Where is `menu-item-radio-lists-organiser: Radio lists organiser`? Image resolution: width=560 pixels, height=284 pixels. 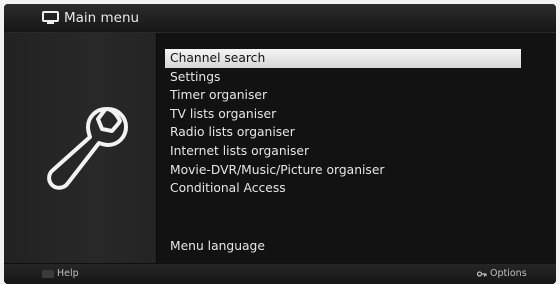 menu-item-radio-lists-organiser: Radio lists organiser is located at coordinates (343, 132).